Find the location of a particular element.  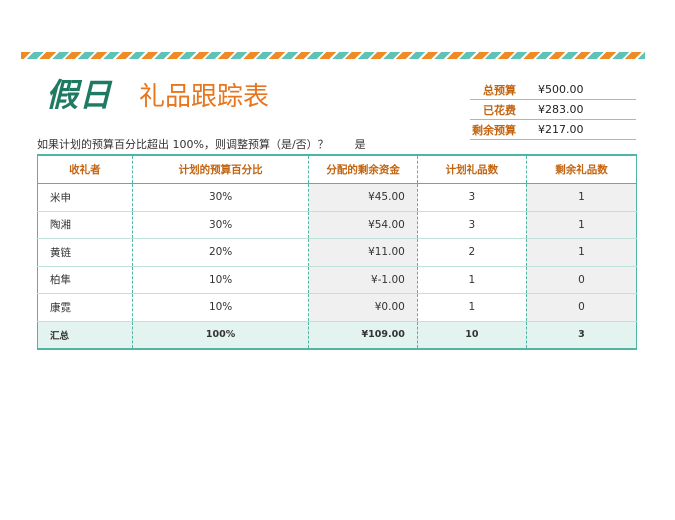

total-planned-gifts: 10 is located at coordinates (471, 334).